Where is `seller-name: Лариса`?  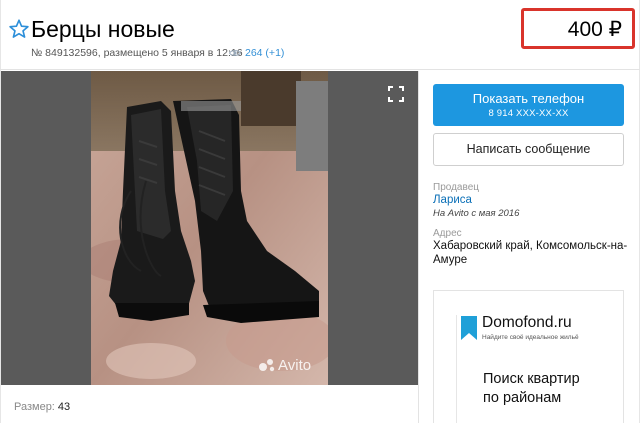
seller-name: Лариса is located at coordinates (452, 200).